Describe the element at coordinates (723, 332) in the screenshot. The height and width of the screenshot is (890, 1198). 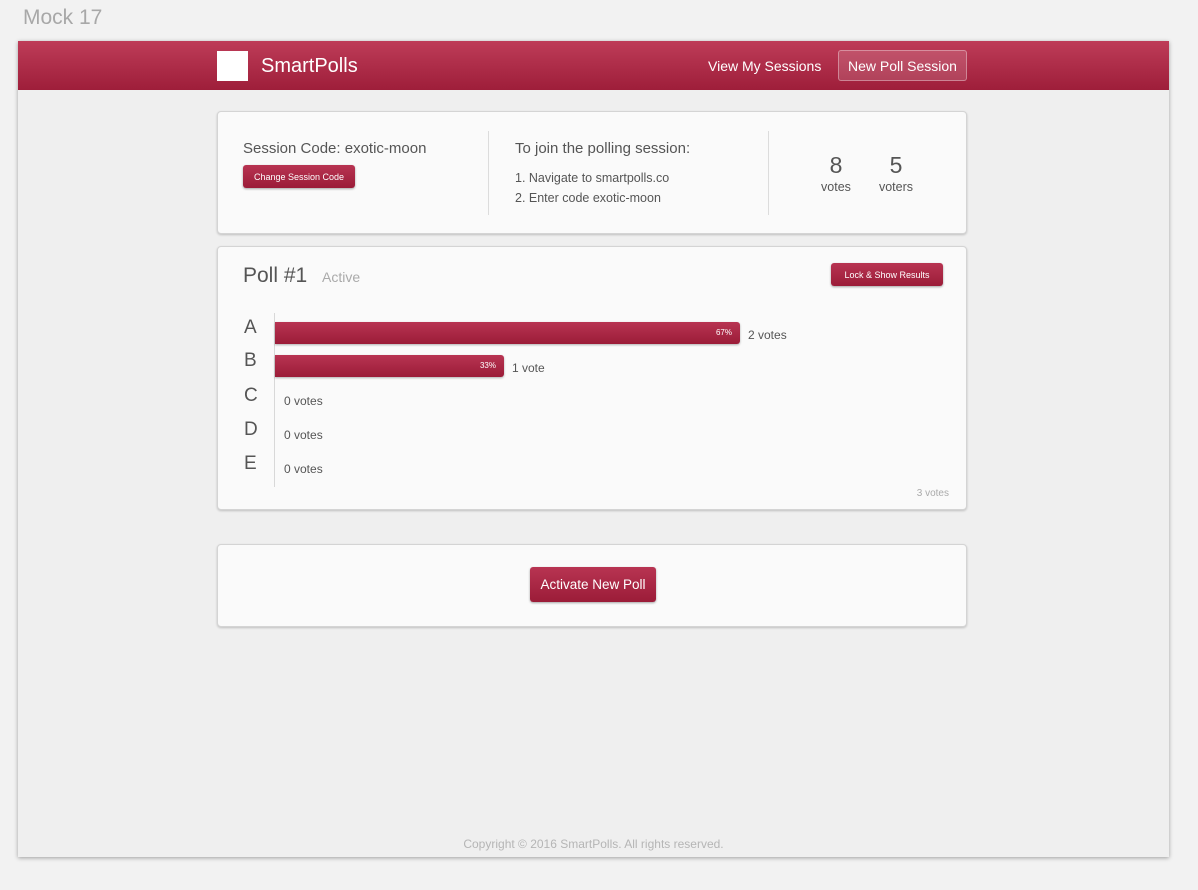
I see `option-percent: 67%` at that location.